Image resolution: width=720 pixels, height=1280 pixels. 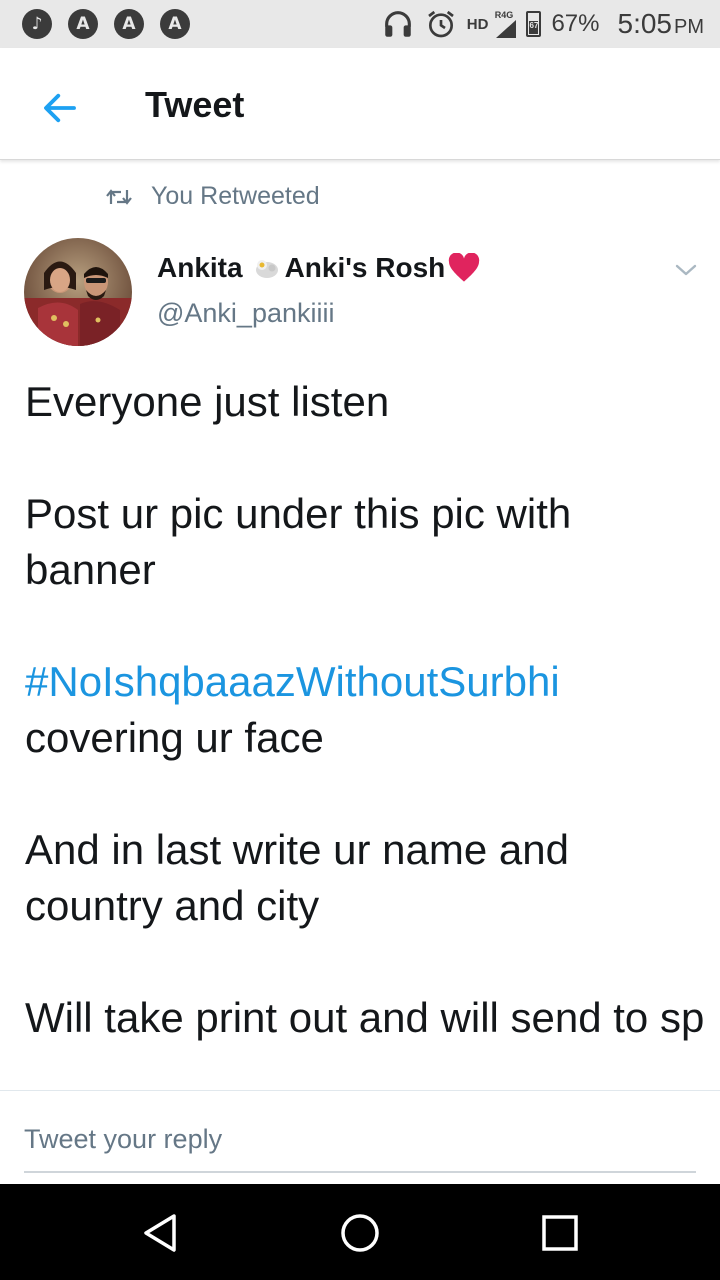 I want to click on retweet-context: You Retweeted, so click(x=212, y=196).